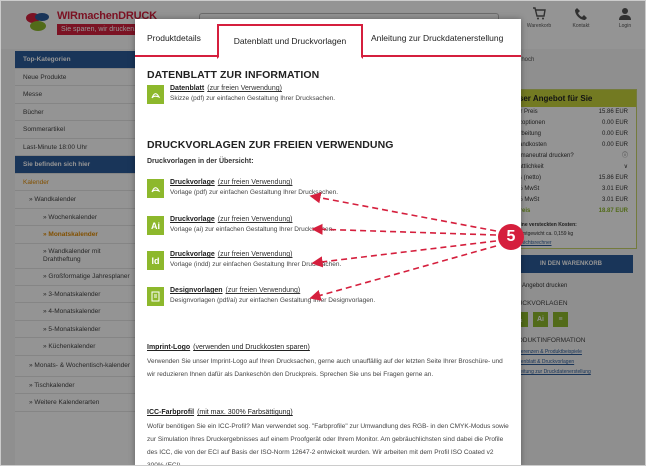 The image size is (646, 466). Describe the element at coordinates (511, 237) in the screenshot. I see `annotation-badge: 5` at that location.